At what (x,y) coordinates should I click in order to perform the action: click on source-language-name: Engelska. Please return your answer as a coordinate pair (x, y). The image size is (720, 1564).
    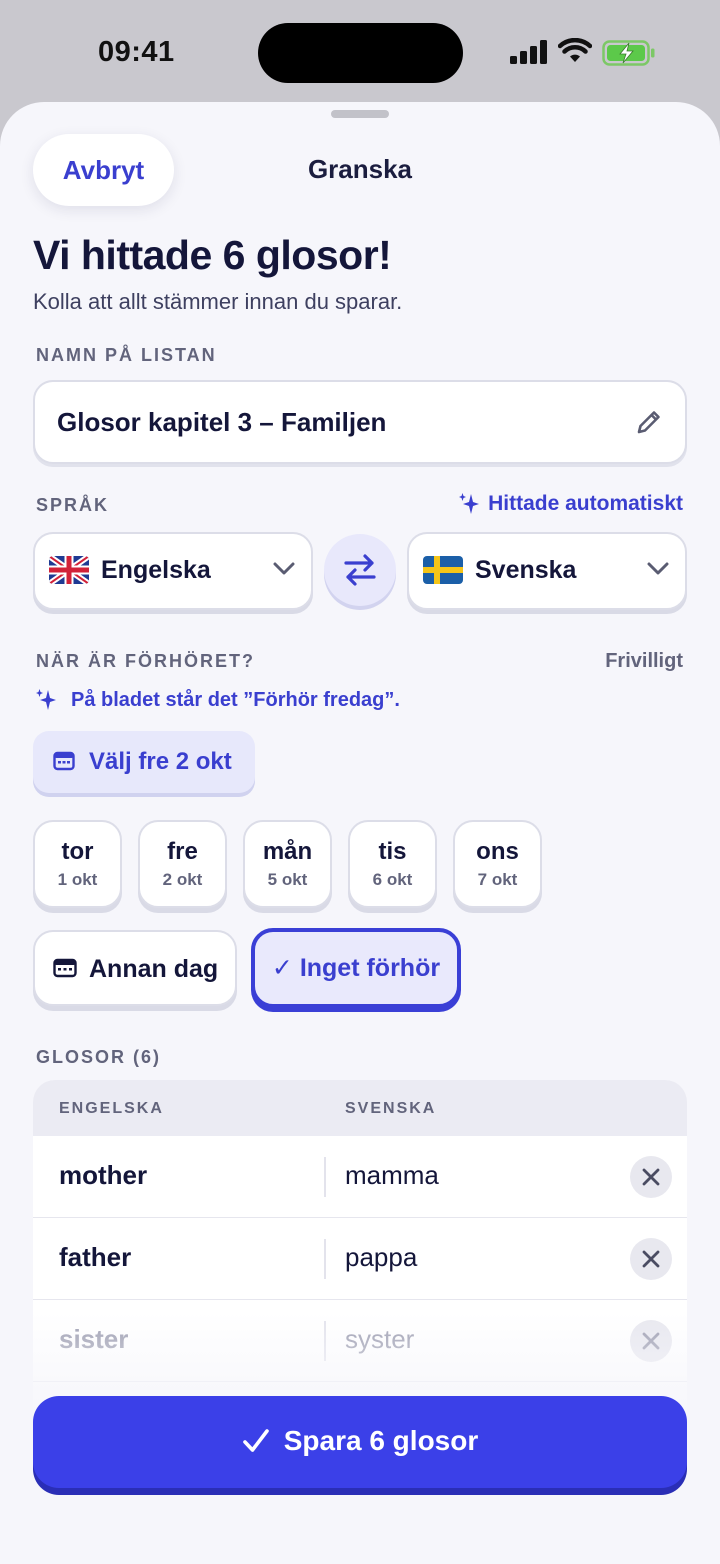
    Looking at the image, I should click on (156, 570).